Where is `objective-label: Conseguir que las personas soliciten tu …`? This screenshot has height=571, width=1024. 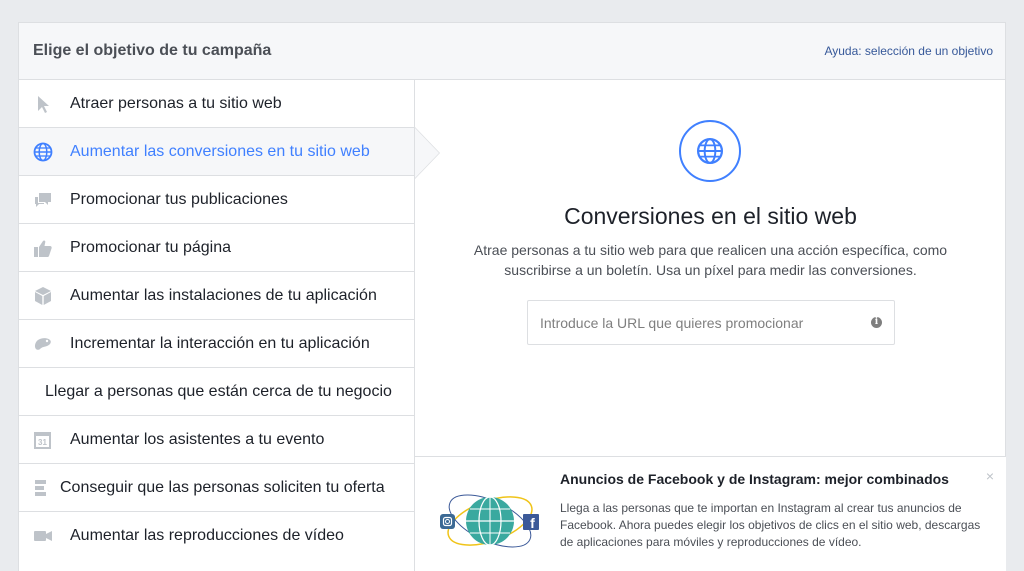
objective-label: Conseguir que las personas soliciten tu … is located at coordinates (222, 487).